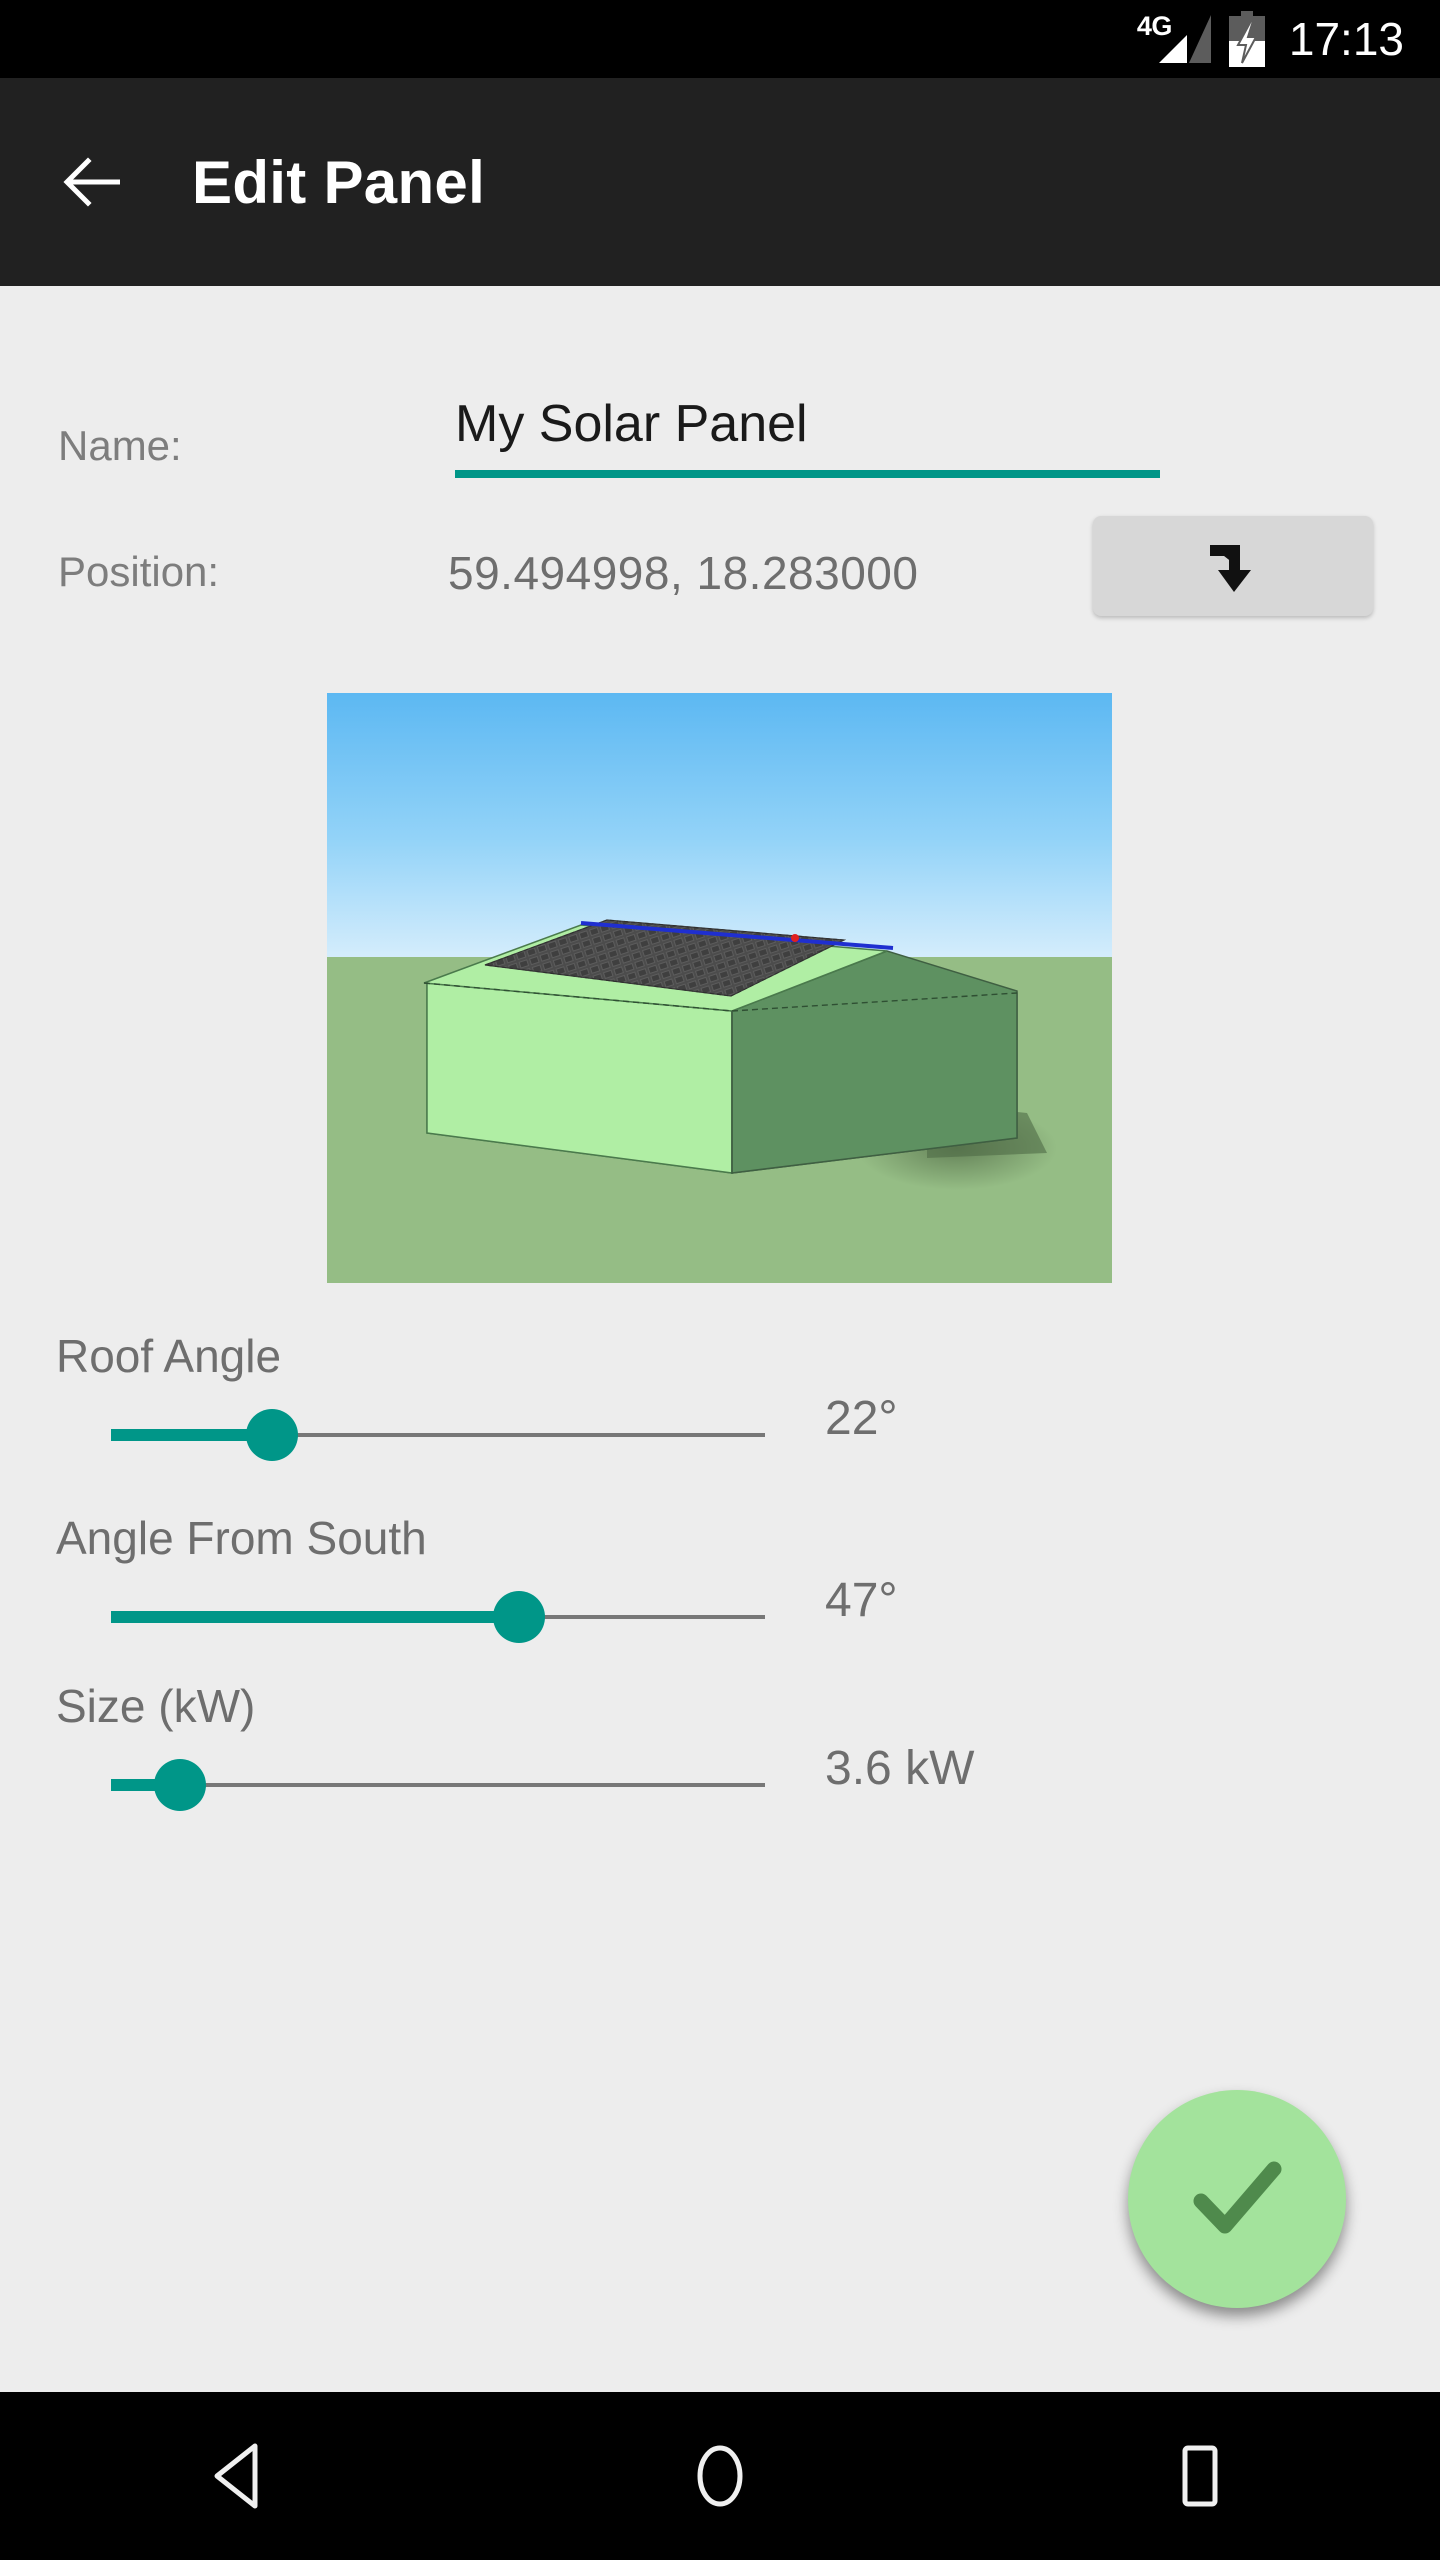  I want to click on set-position-button, so click(1233, 566).